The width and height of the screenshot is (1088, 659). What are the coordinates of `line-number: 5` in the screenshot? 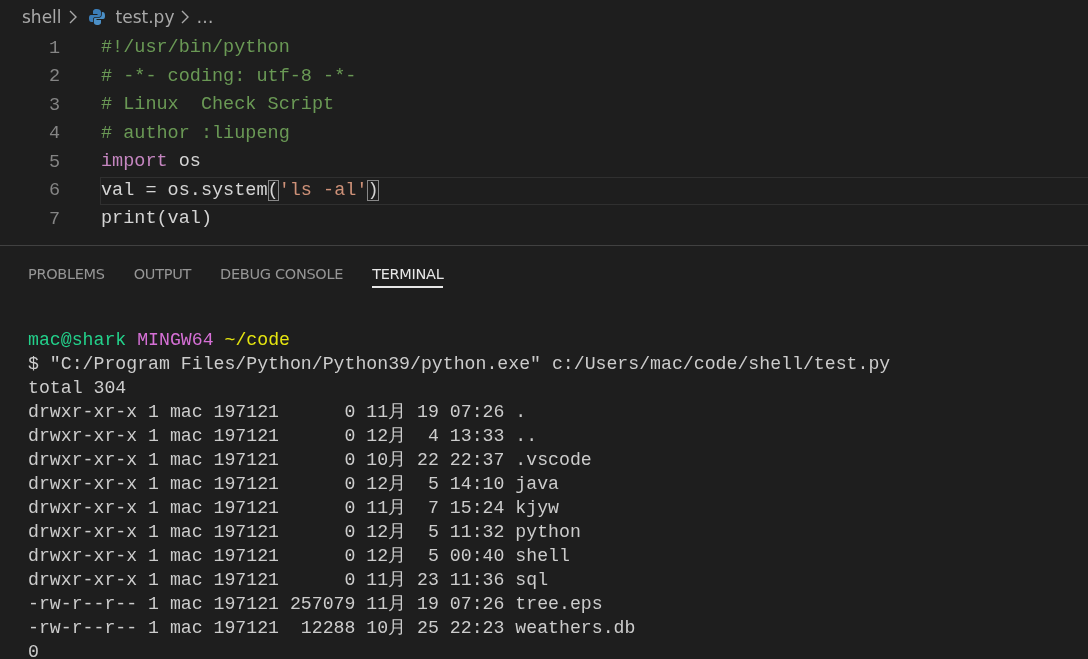 It's located at (53, 162).